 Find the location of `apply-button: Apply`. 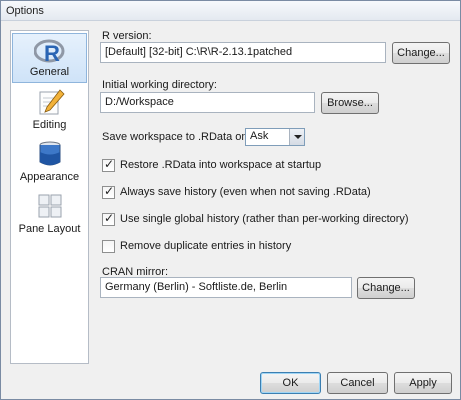

apply-button: Apply is located at coordinates (423, 383).